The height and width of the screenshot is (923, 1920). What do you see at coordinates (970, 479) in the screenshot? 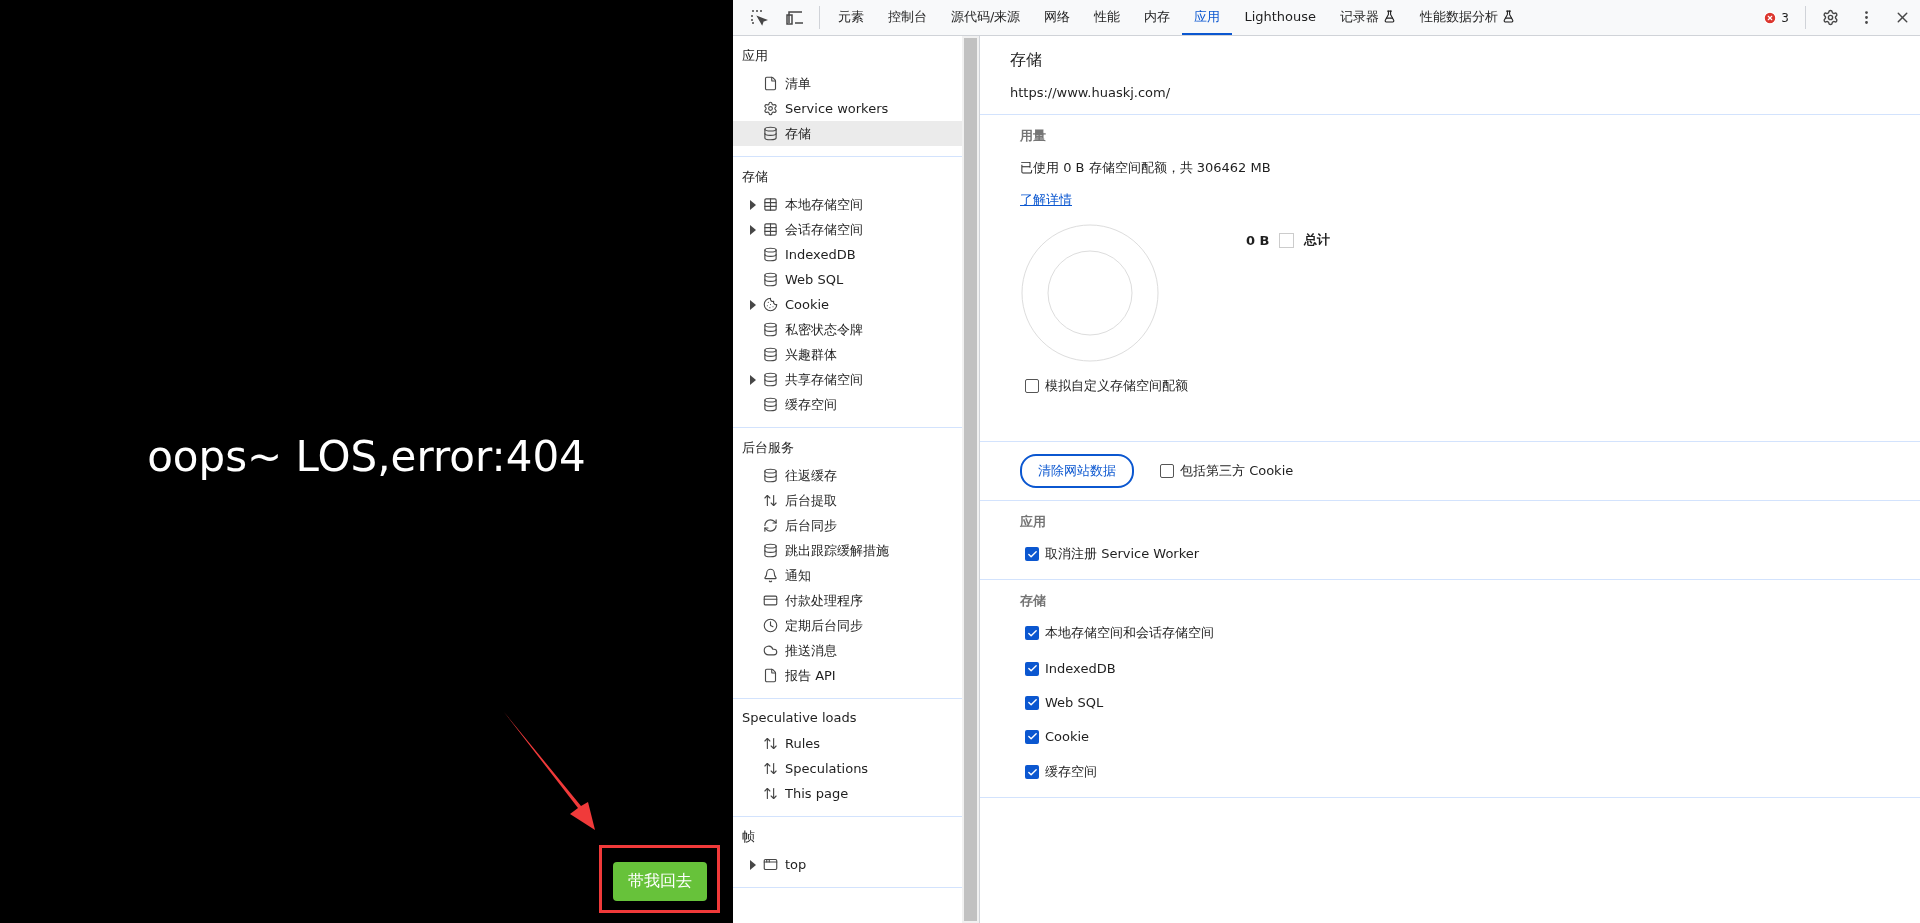
I see `scrollbar` at bounding box center [970, 479].